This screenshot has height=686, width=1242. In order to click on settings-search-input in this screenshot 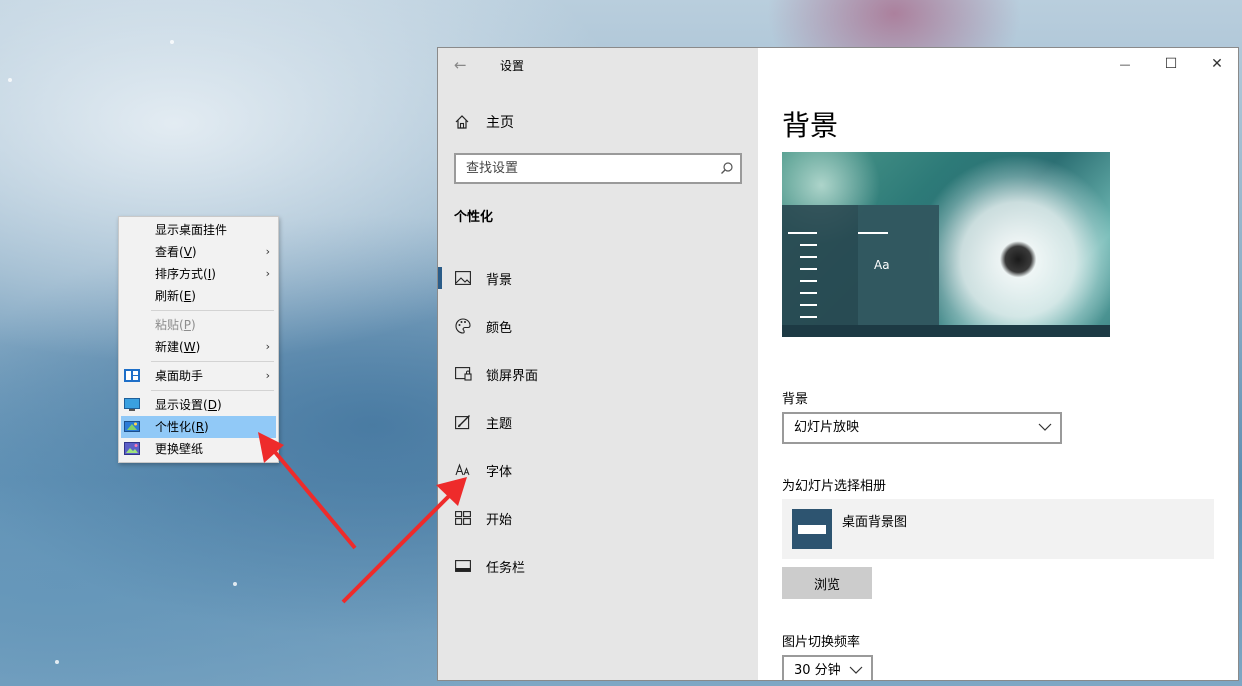, I will do `click(581, 168)`.